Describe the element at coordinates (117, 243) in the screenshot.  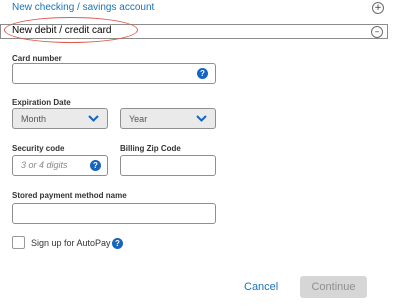
I see `autopay-help-icon: ?` at that location.